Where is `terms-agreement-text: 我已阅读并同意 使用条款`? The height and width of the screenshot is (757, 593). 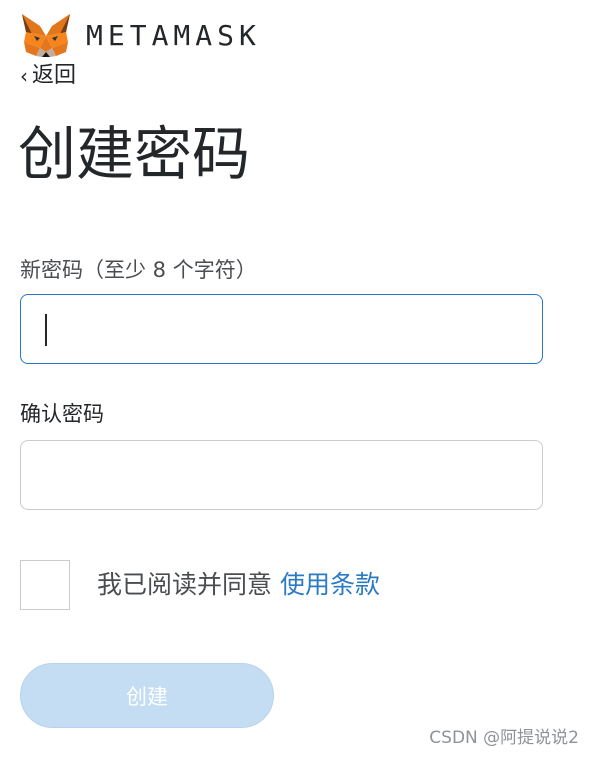
terms-agreement-text: 我已阅读并同意 使用条款 is located at coordinates (238, 585).